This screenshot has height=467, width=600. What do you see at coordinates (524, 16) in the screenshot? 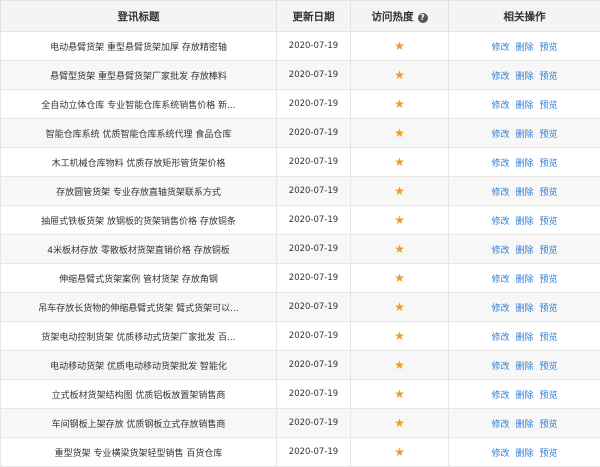
I see `actions-column-header: 相关操作` at bounding box center [524, 16].